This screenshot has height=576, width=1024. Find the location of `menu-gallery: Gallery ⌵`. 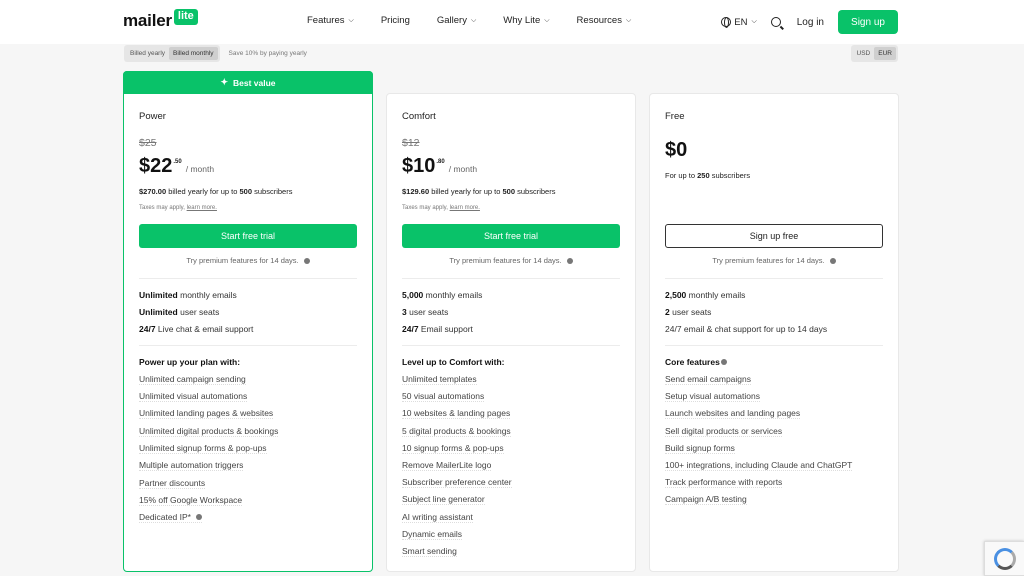

menu-gallery: Gallery ⌵ is located at coordinates (456, 20).